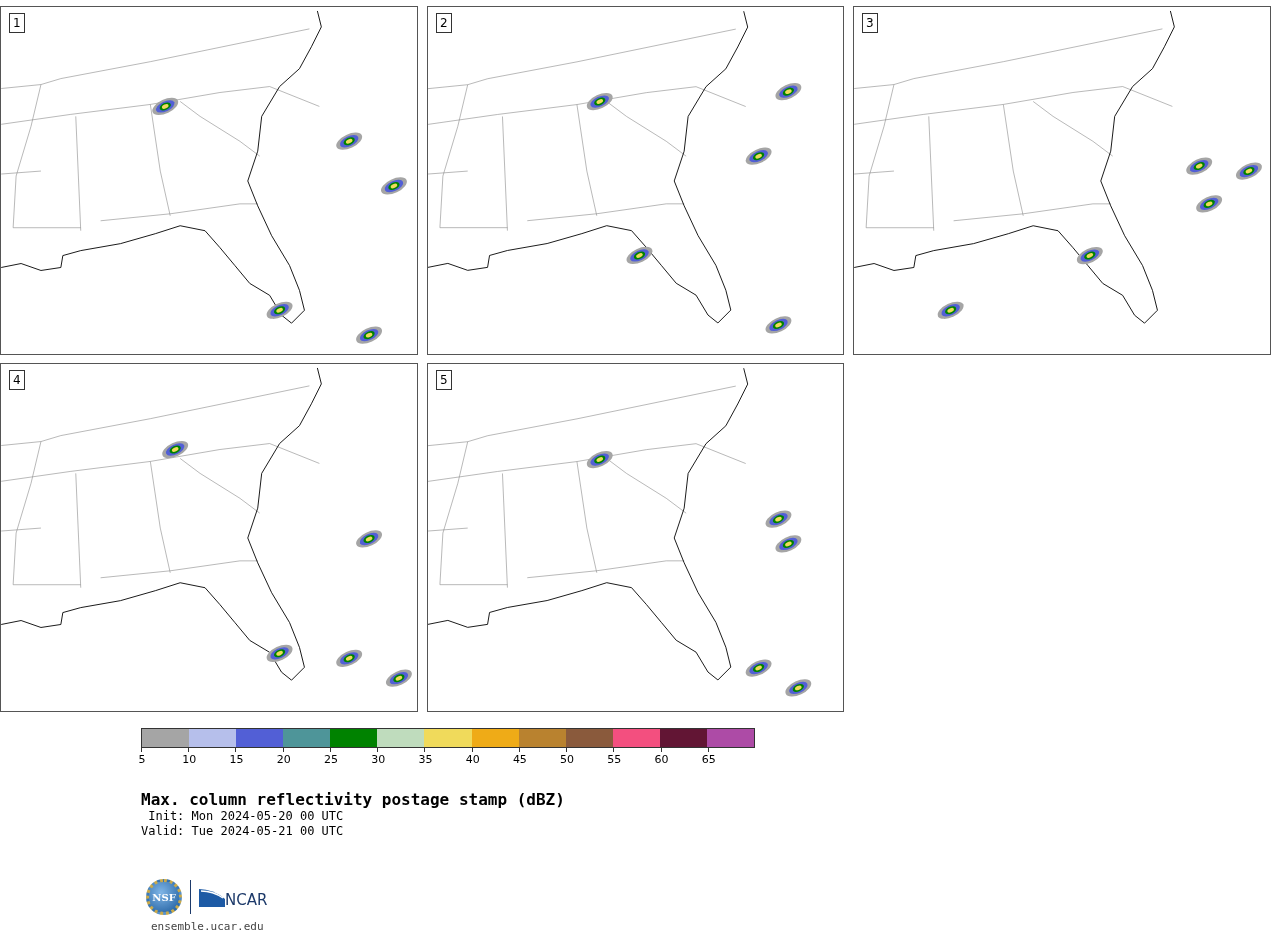 The width and height of the screenshot is (1280, 936). I want to click on tick-label: 50, so click(567, 759).